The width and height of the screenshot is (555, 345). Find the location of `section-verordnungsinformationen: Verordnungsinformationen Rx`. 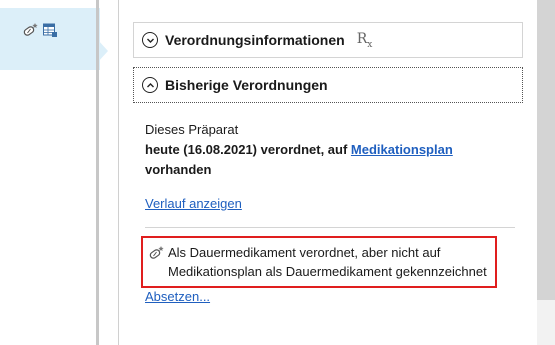

section-verordnungsinformationen: Verordnungsinformationen Rx is located at coordinates (328, 40).